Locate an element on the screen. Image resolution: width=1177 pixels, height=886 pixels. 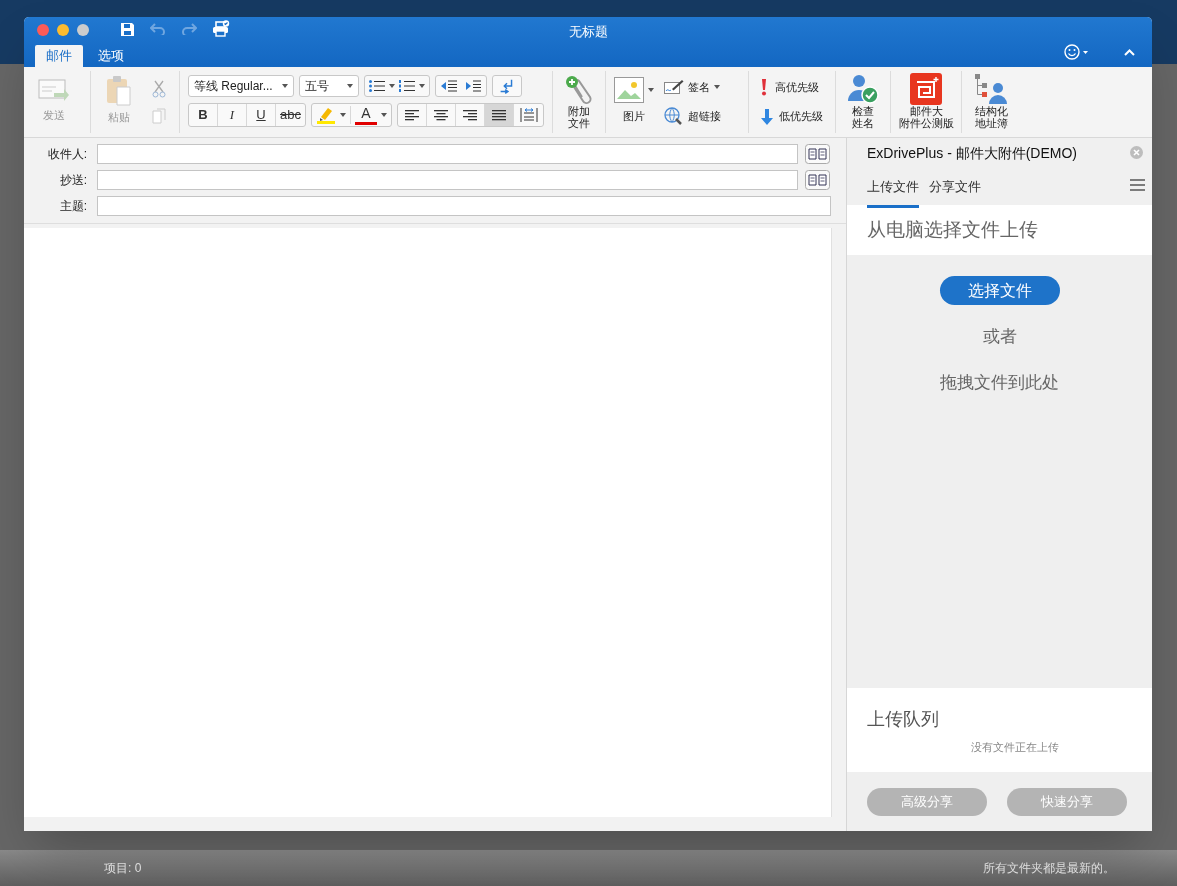
text-direction-icon is located at coordinates (507, 86).